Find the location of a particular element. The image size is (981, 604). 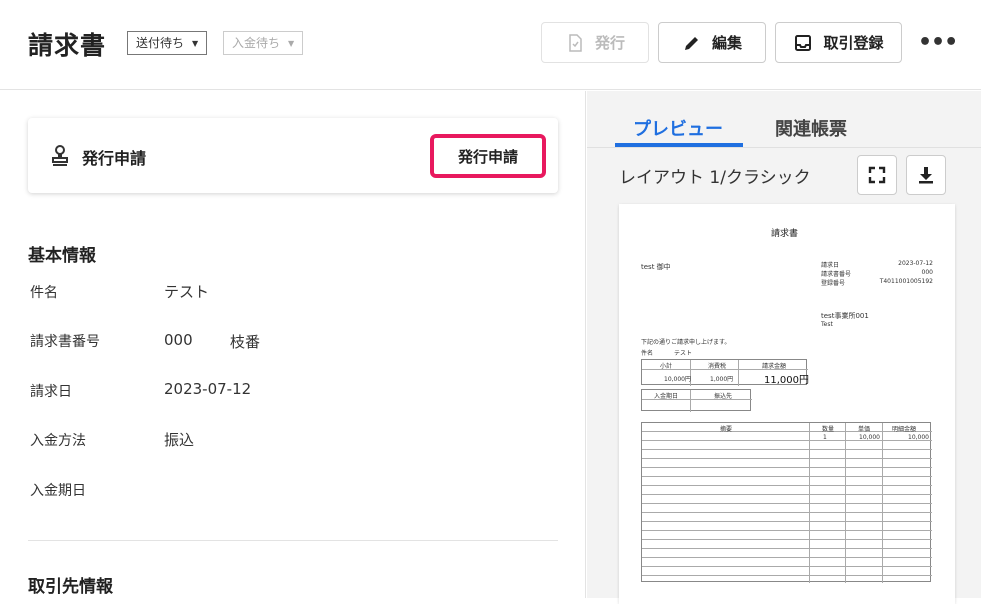

payment-method-value: 振込 is located at coordinates (179, 440).